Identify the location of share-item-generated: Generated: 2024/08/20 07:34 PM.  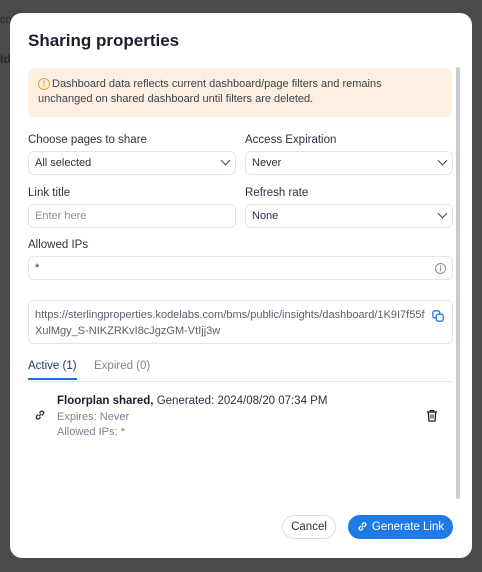
(242, 401).